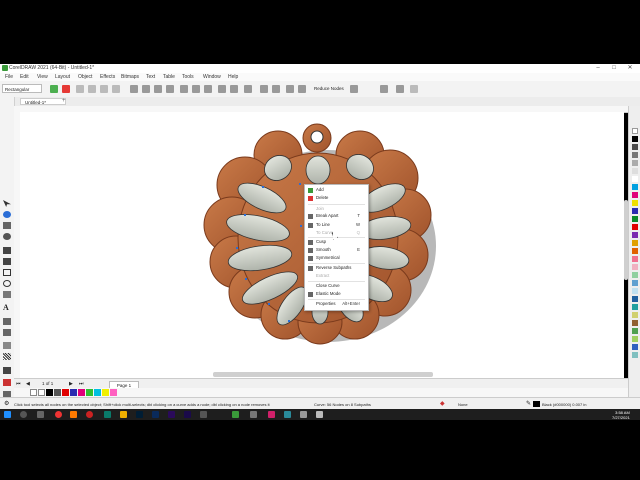  I want to click on settings-gear-icon: ⚙, so click(6, 403).